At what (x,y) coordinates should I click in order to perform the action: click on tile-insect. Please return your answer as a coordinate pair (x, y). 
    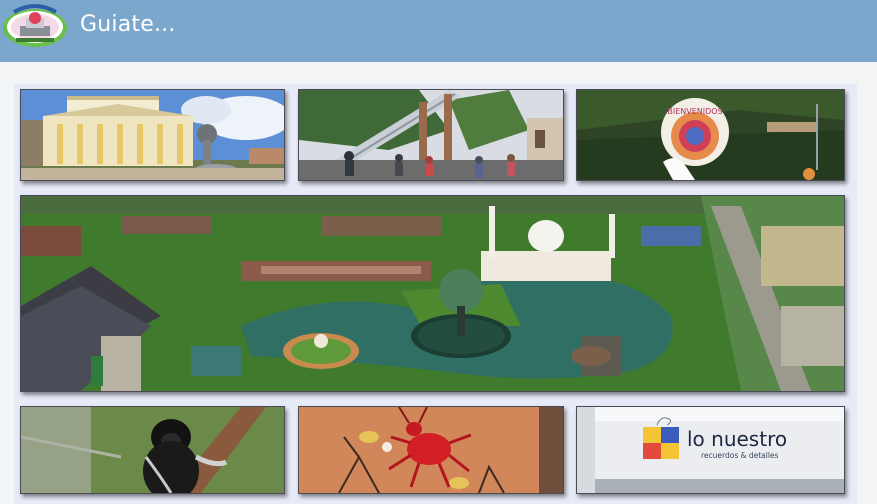
    Looking at the image, I should click on (431, 450).